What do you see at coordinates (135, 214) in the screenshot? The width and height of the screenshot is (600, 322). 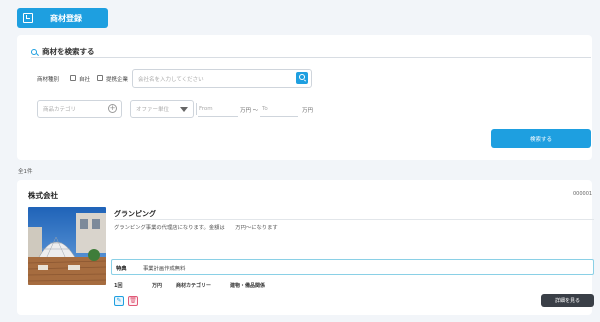 I see `item-title: グランピング` at bounding box center [135, 214].